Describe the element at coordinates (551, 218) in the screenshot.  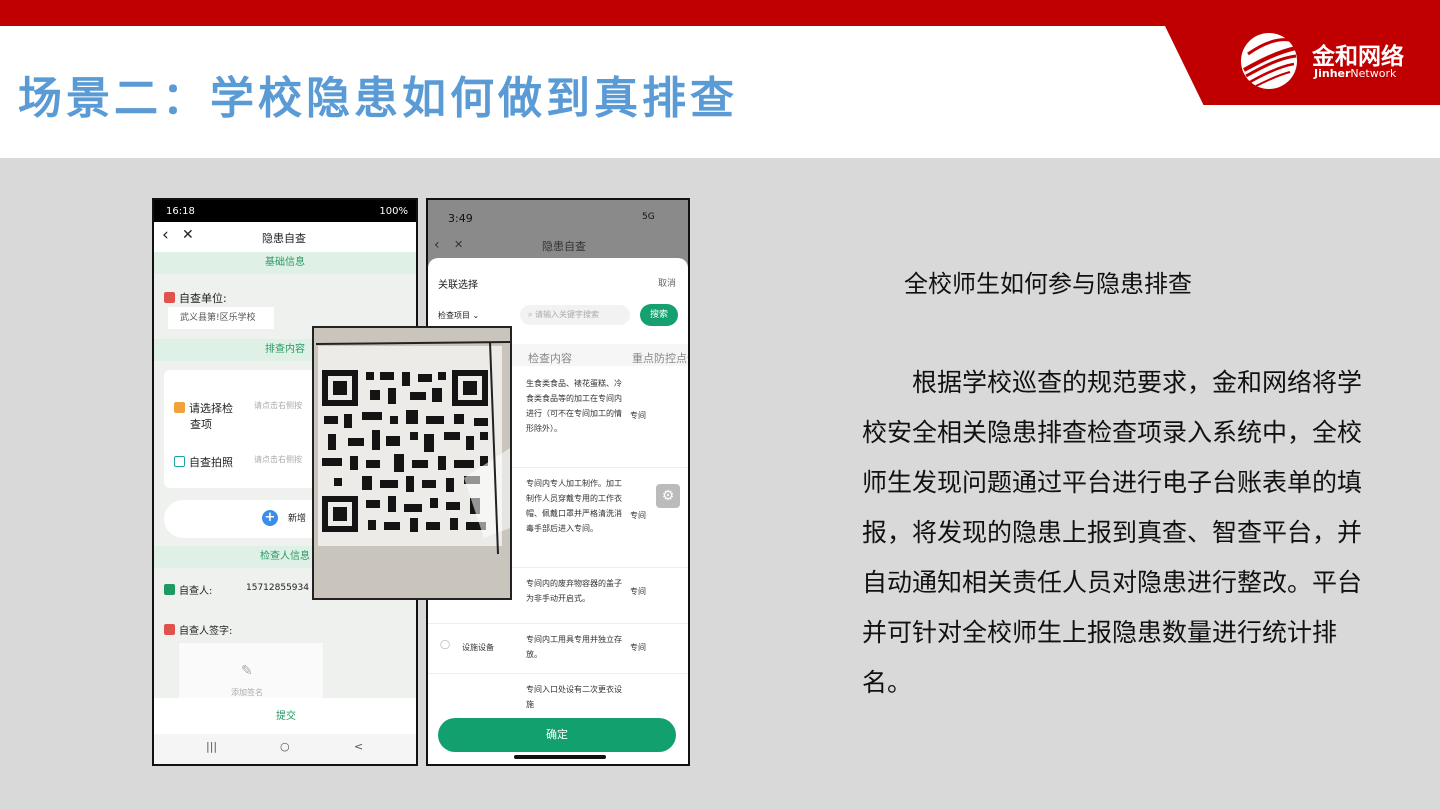
I see `status-bar: 3:49 5G` at that location.